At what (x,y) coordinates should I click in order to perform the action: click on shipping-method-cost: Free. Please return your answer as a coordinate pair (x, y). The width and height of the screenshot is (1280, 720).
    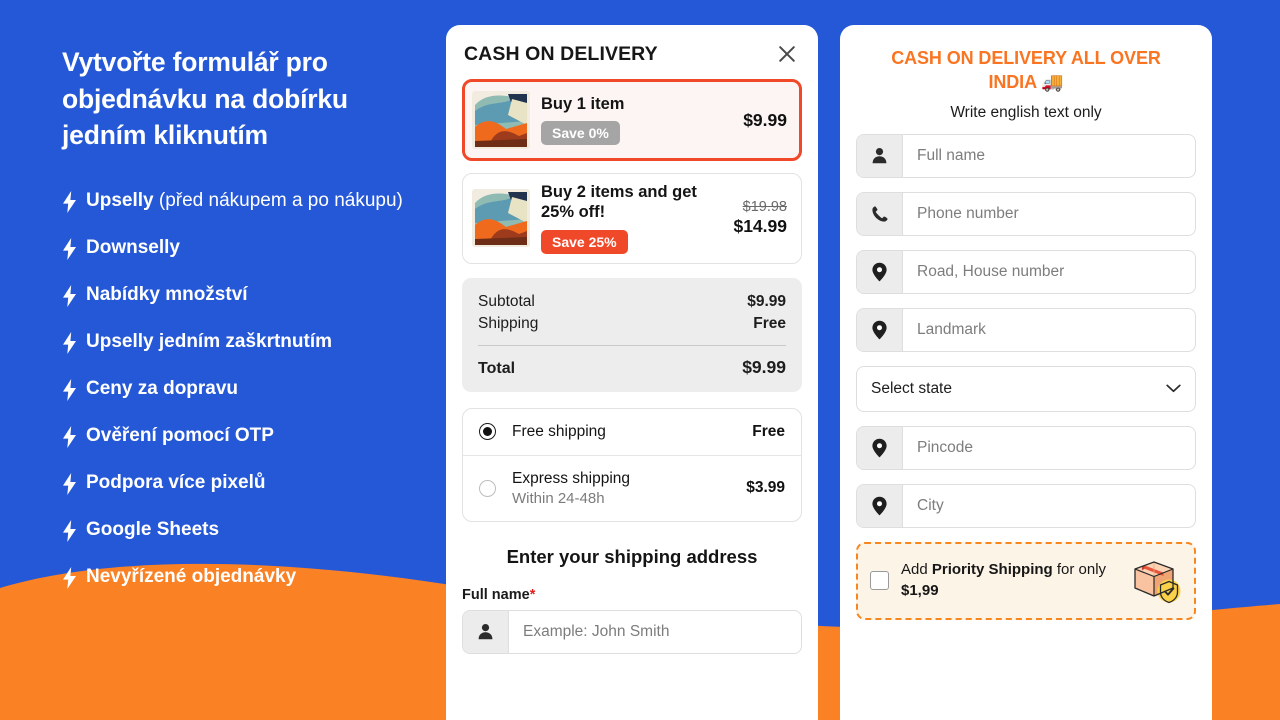
    Looking at the image, I should click on (768, 431).